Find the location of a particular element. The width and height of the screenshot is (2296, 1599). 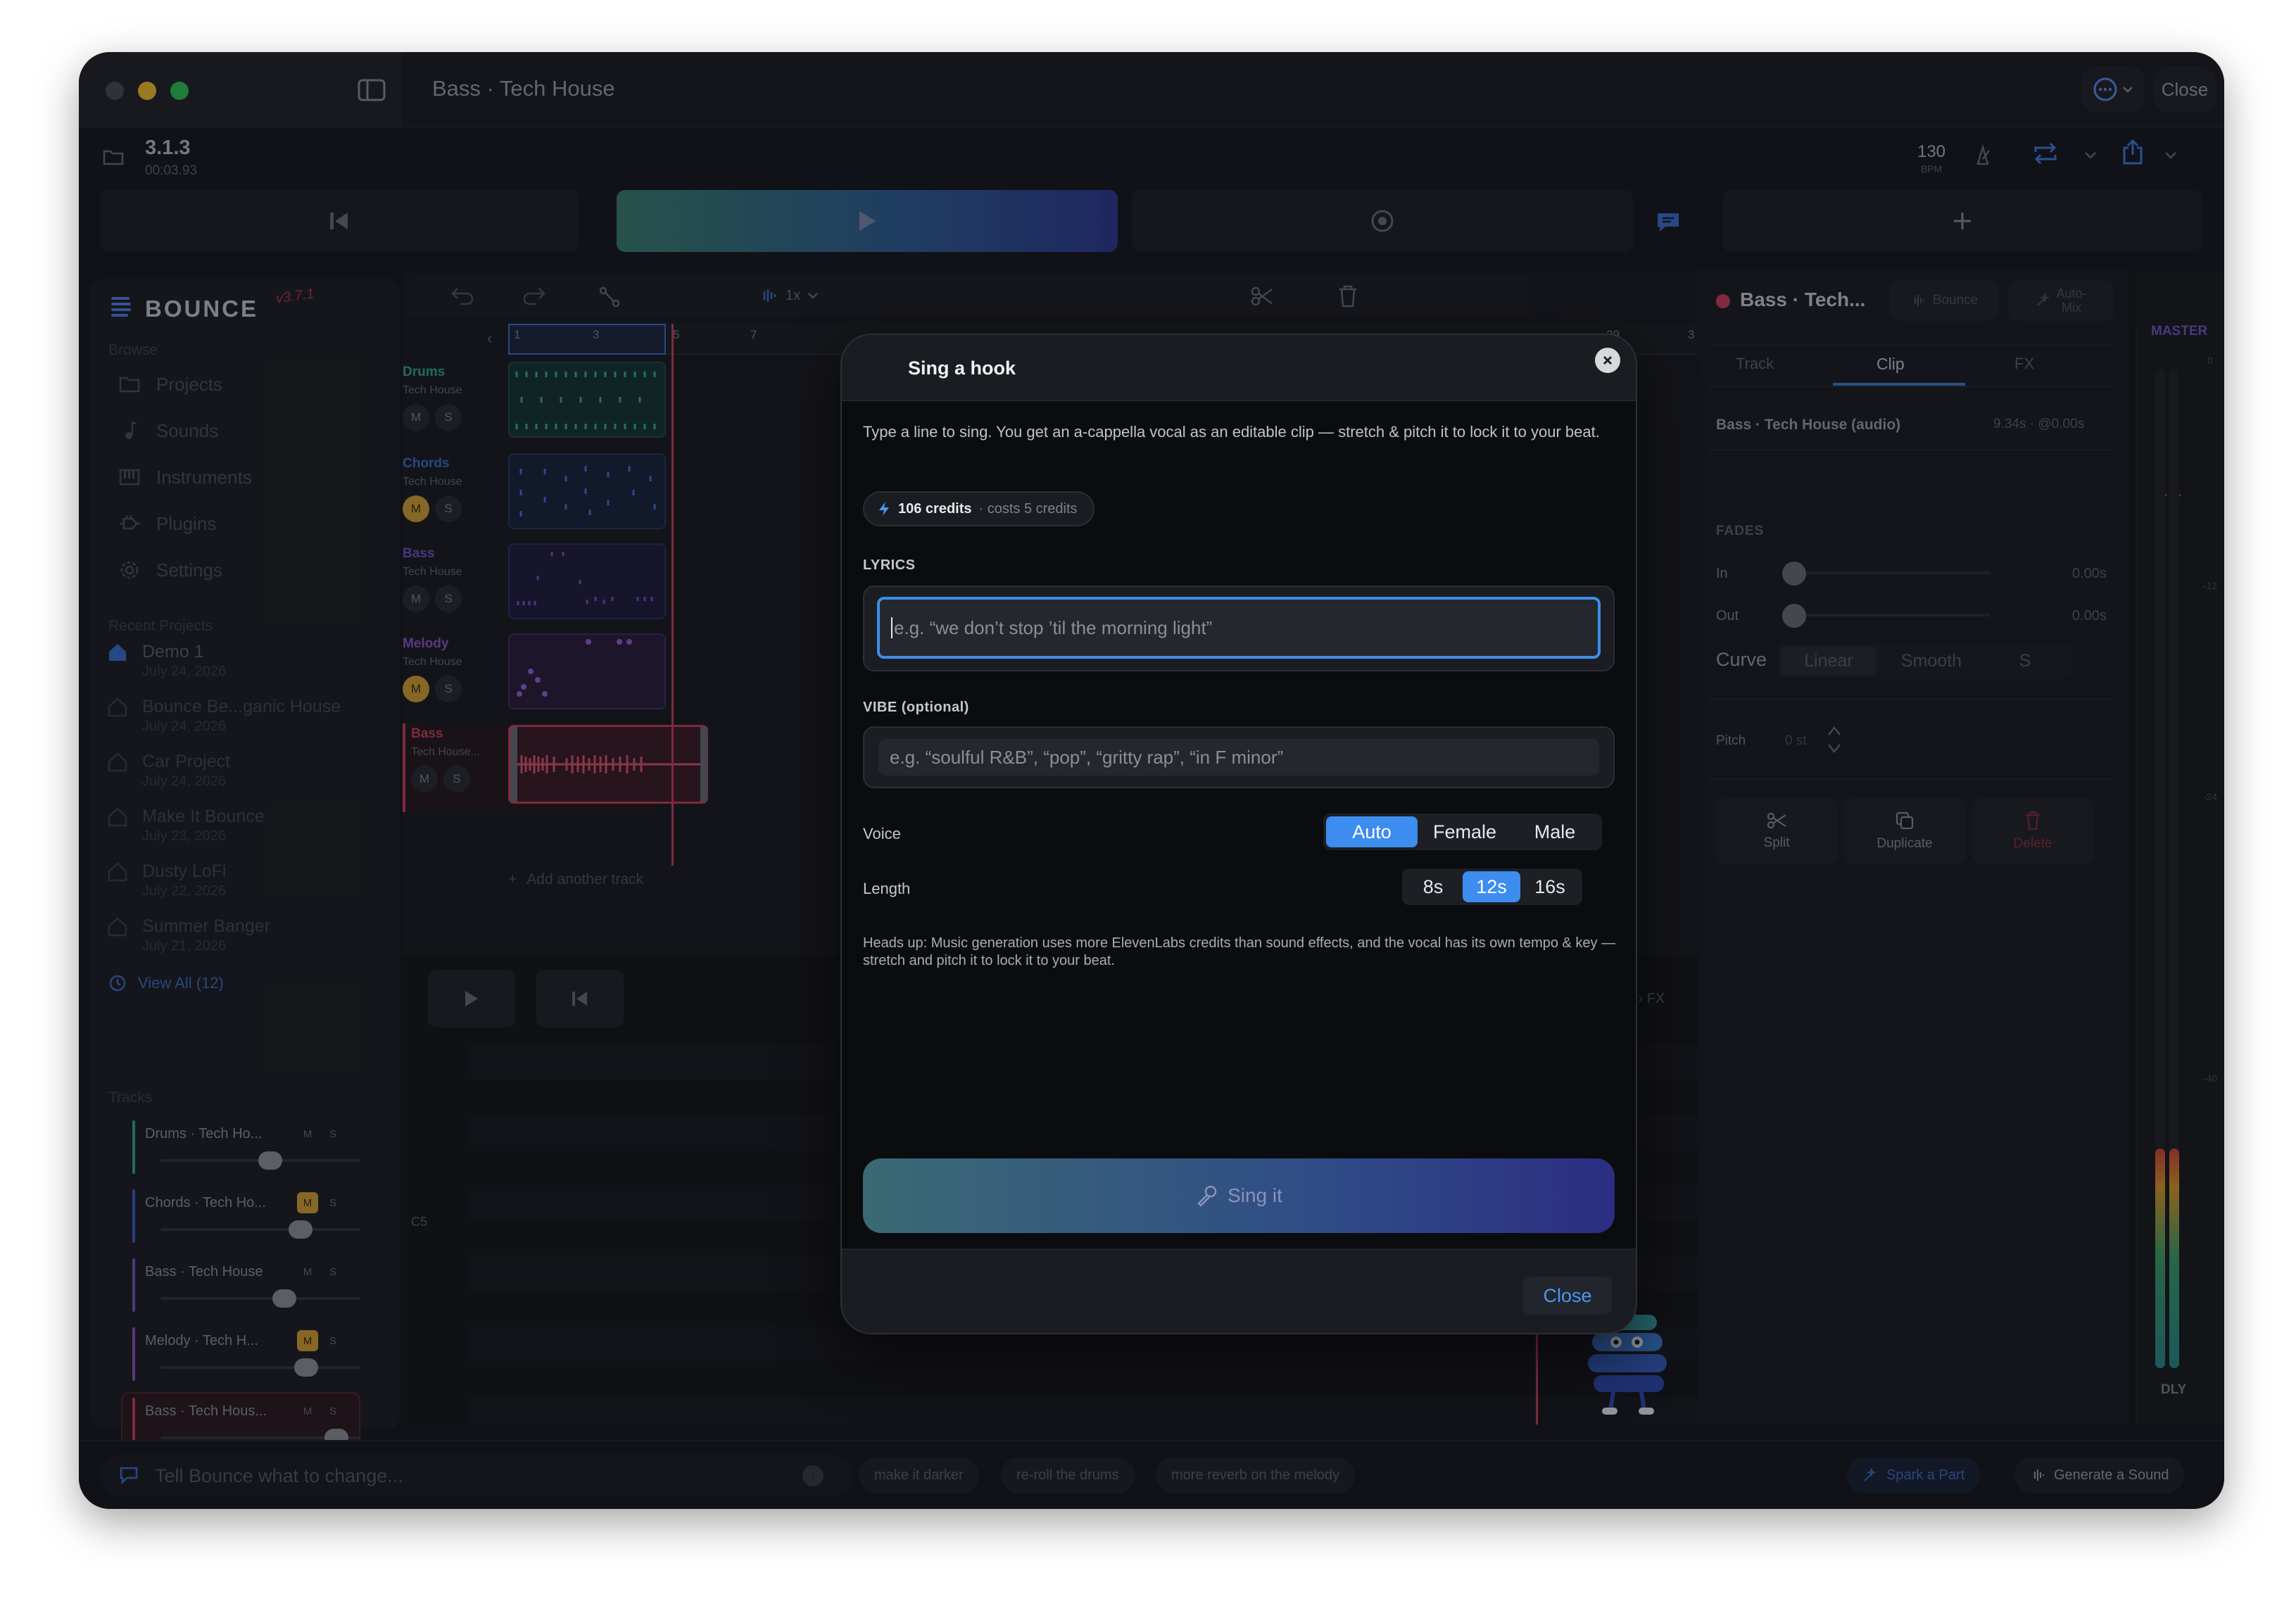

voice-selector: Auto Female Male is located at coordinates (1462, 832).